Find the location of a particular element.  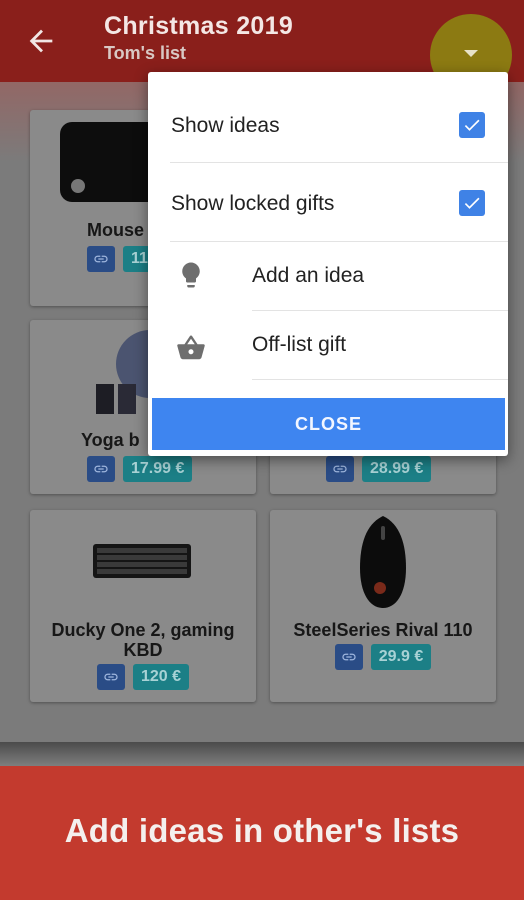

gift-card: Ducky One 2, gaming KBD 120 € is located at coordinates (143, 606).